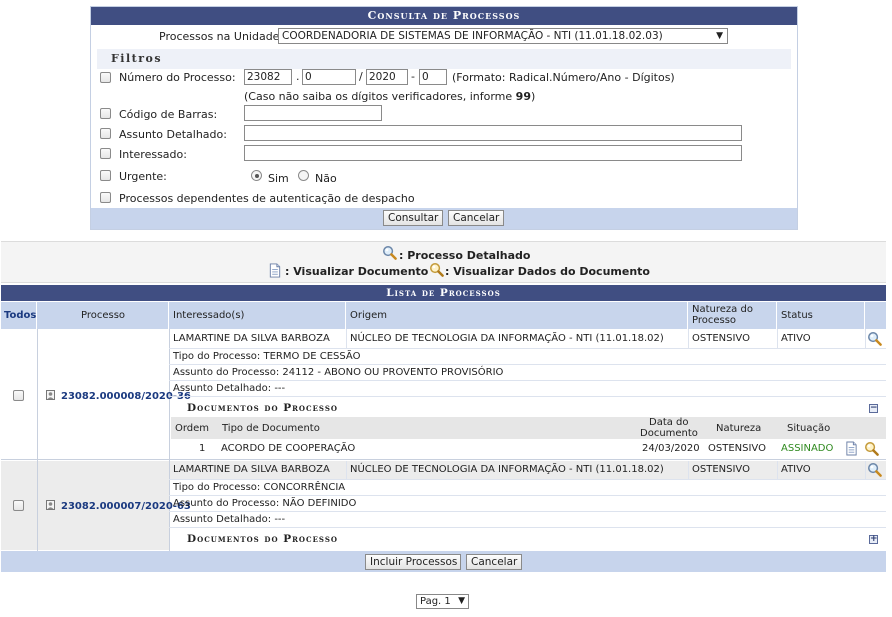  I want to click on page-select: Pag. 1 ▼, so click(442, 601).